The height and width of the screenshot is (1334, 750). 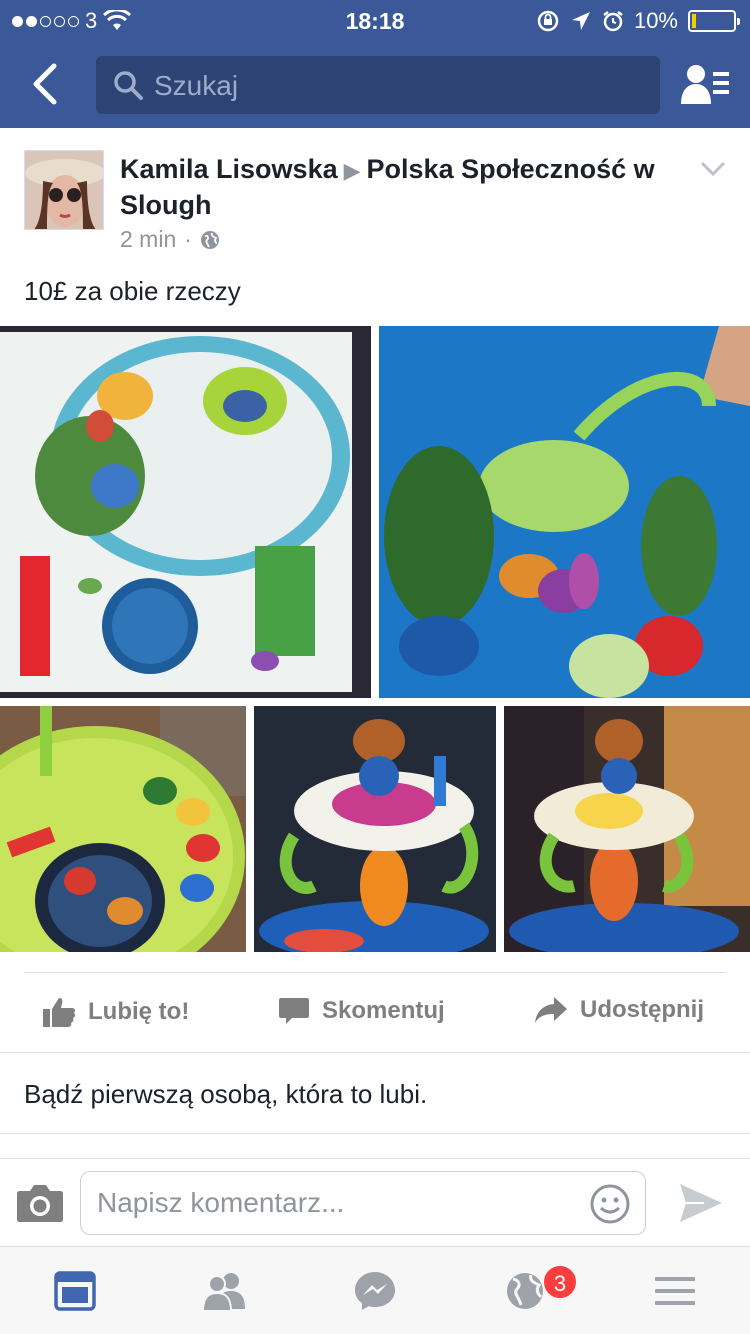 What do you see at coordinates (560, 1282) in the screenshot?
I see `notifications-badge: 3` at bounding box center [560, 1282].